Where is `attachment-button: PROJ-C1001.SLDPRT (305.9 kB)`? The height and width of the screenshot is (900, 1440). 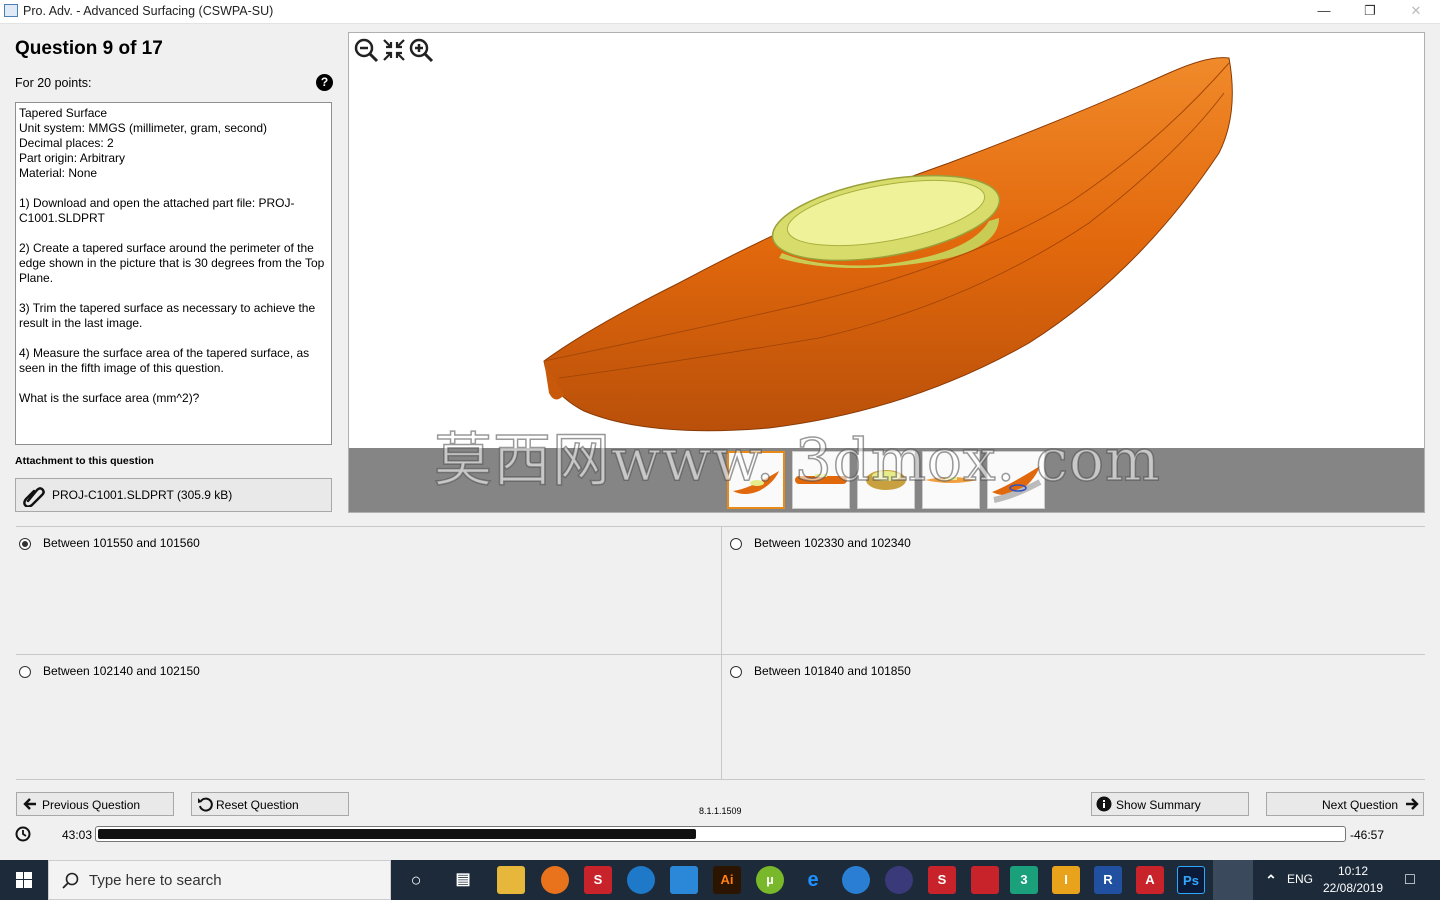
attachment-button: PROJ-C1001.SLDPRT (305.9 kB) is located at coordinates (173, 495).